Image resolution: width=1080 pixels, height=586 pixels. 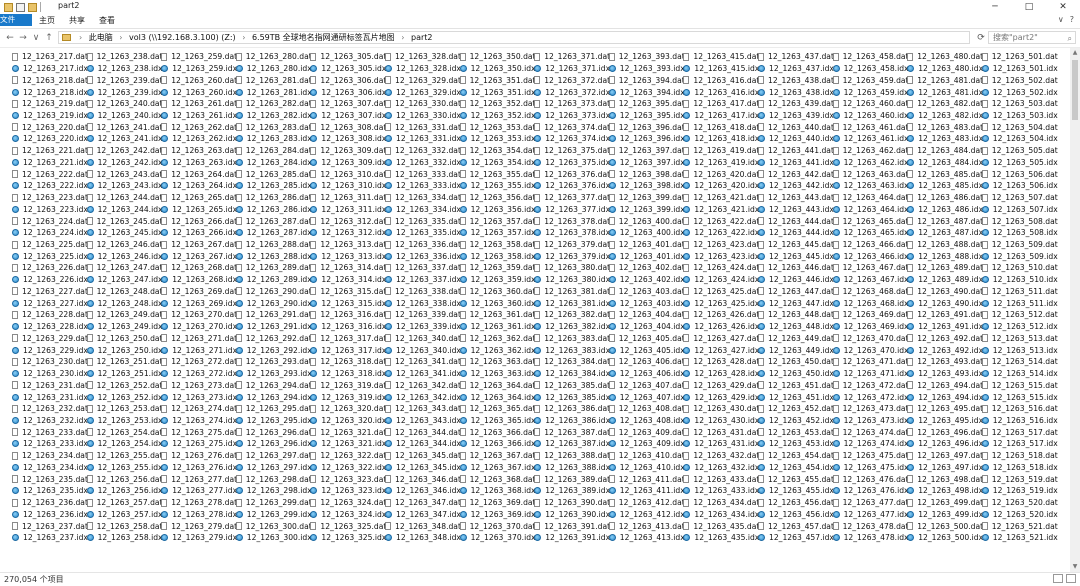 What do you see at coordinates (50, 198) in the screenshot?
I see `file-item: 12_1263_223.dat` at bounding box center [50, 198].